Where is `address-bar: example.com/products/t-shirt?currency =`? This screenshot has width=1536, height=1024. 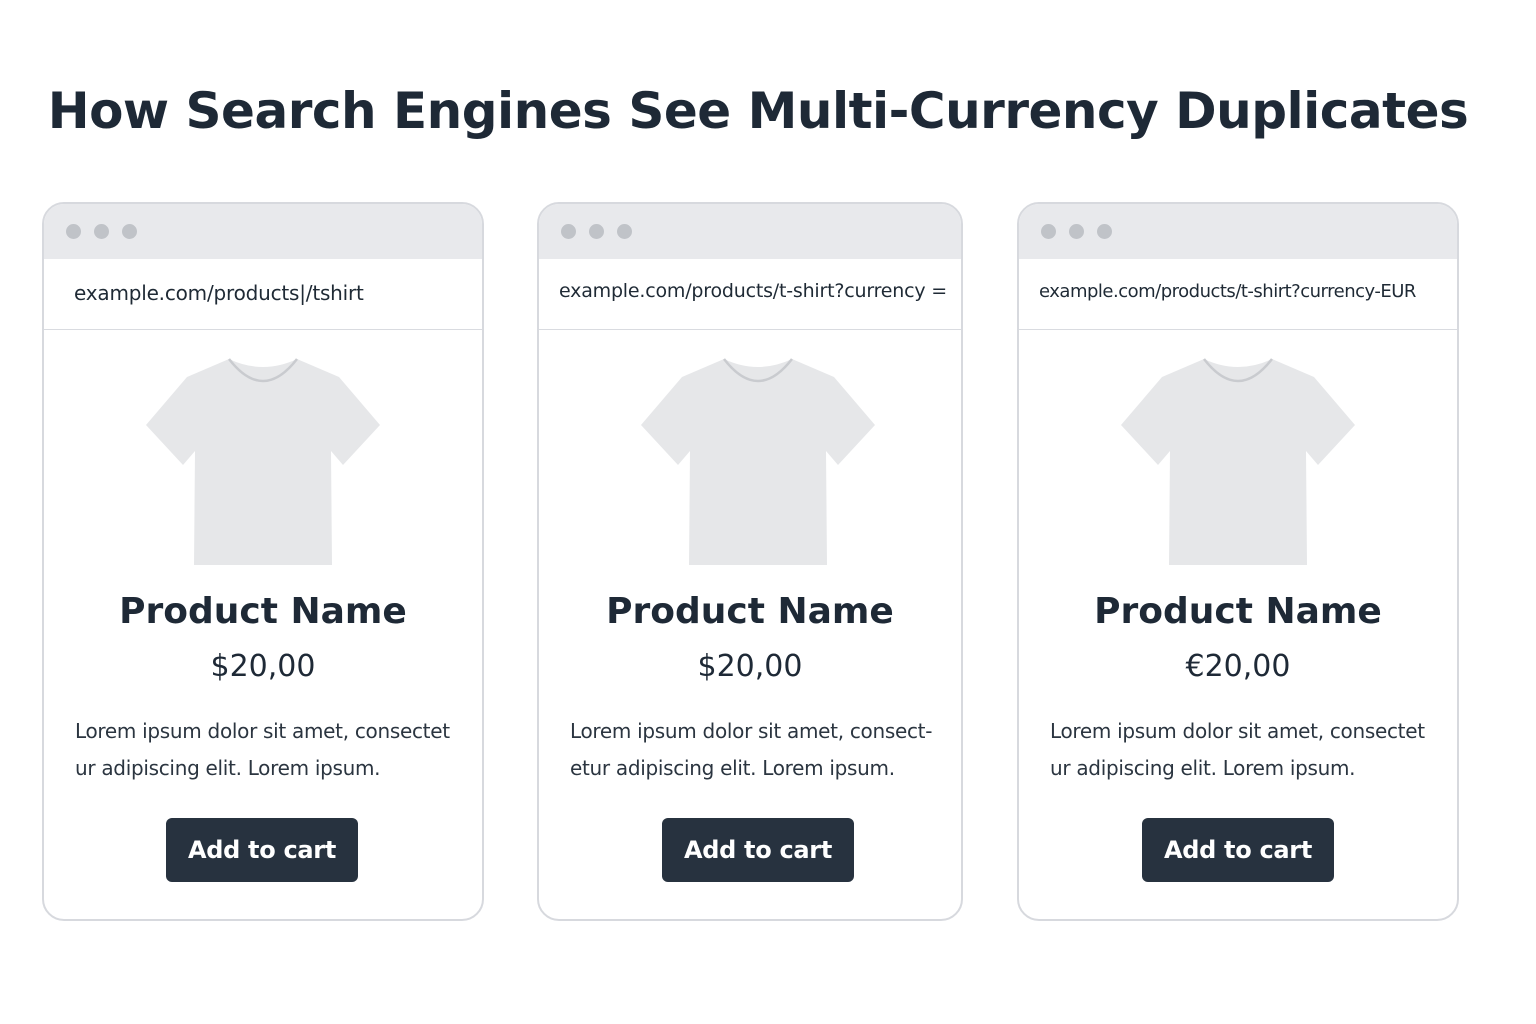 address-bar: example.com/products/t-shirt?currency = is located at coordinates (750, 294).